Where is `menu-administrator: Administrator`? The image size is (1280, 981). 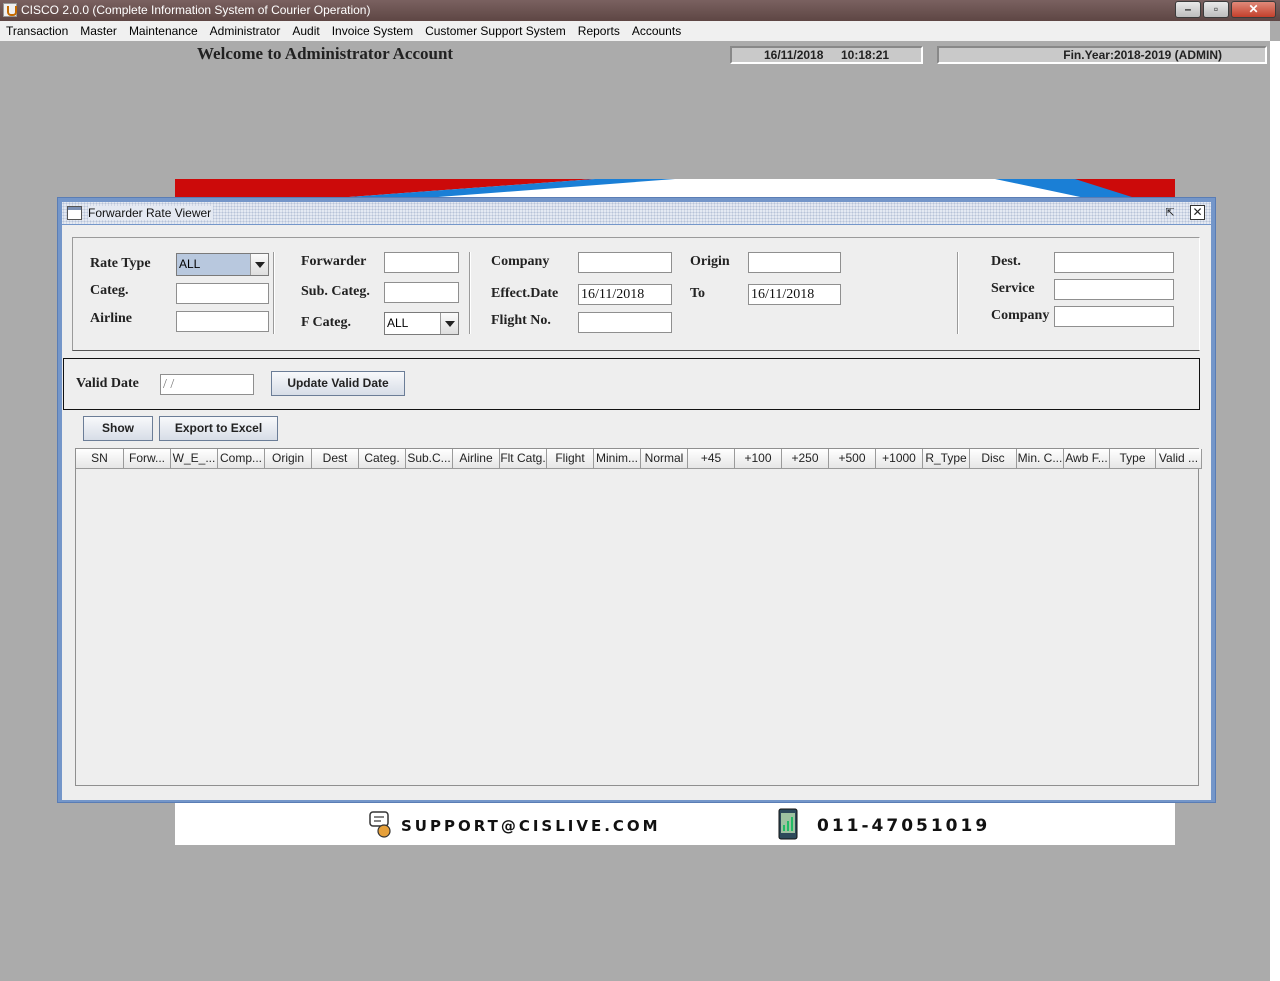 menu-administrator: Administrator is located at coordinates (245, 31).